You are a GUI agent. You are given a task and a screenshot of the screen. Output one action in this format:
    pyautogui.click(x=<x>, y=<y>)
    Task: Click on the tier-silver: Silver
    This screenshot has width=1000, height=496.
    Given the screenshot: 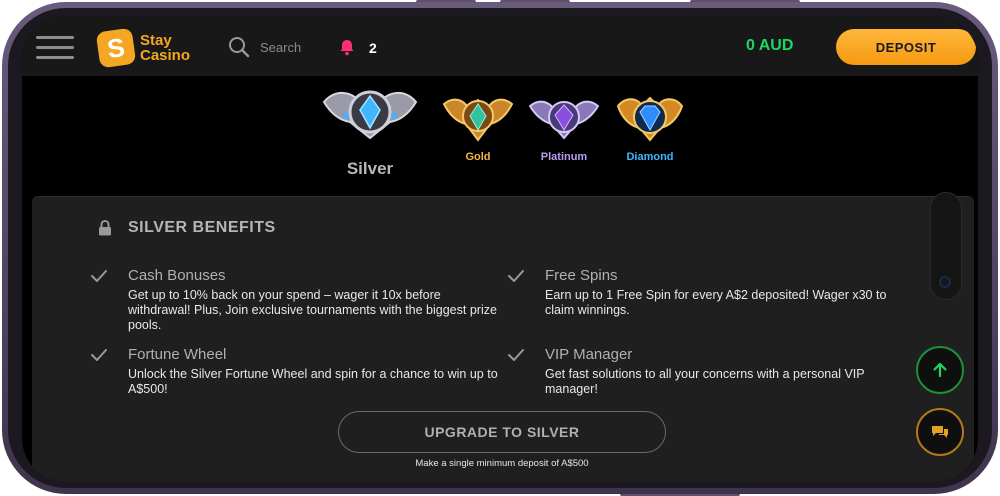 What is the action you would take?
    pyautogui.click(x=370, y=130)
    